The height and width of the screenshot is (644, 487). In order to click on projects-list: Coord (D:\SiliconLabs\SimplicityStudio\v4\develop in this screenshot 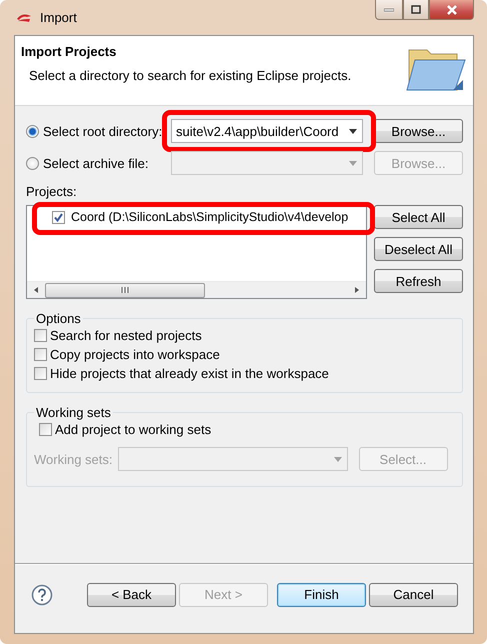, I will do `click(196, 252)`.